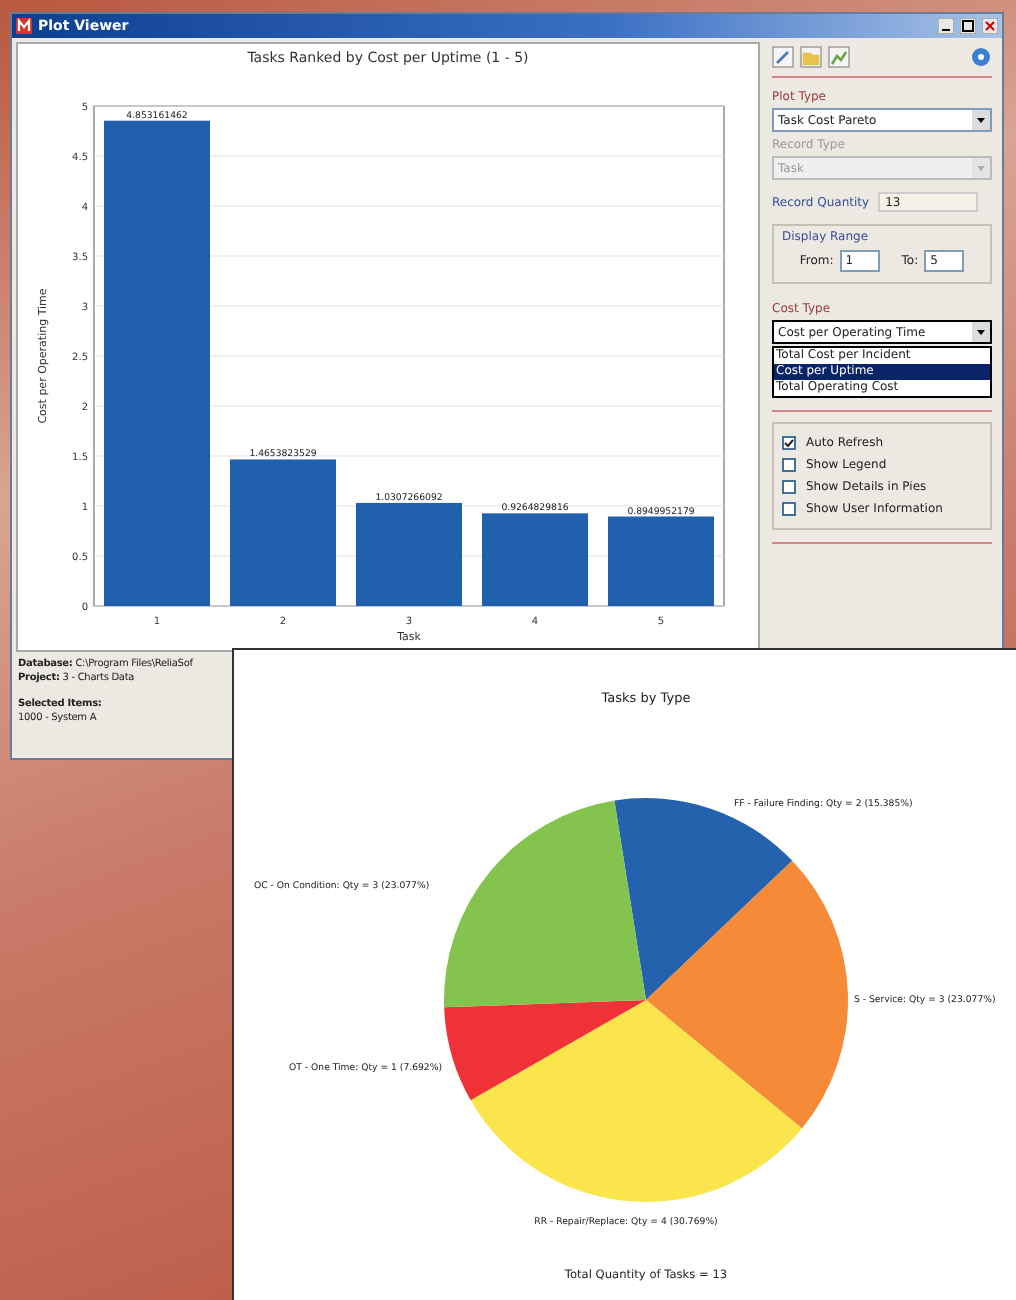 The height and width of the screenshot is (1300, 1016). I want to click on app-logo-icon, so click(24, 26).